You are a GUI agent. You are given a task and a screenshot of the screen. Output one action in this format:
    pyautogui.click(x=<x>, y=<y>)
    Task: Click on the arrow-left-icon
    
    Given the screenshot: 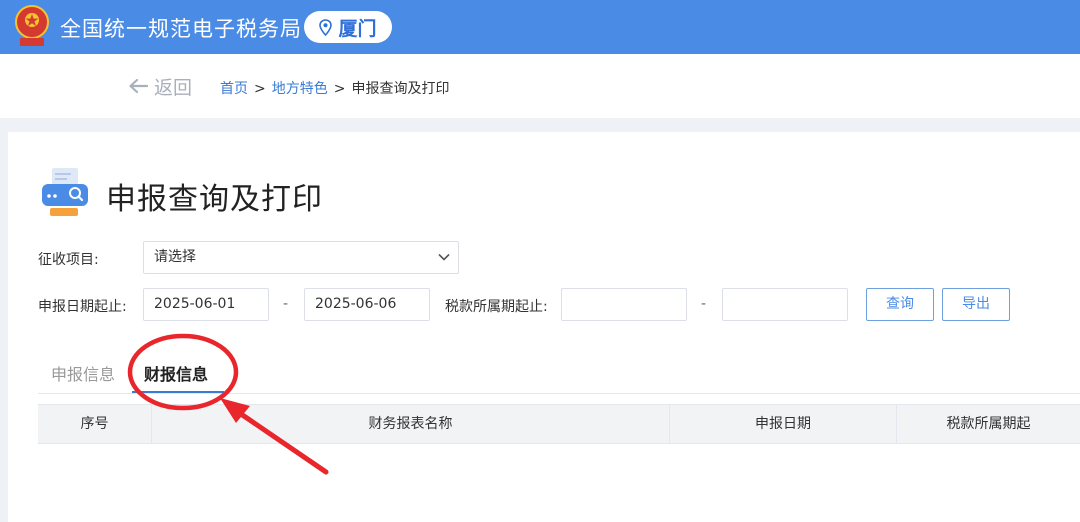 What is the action you would take?
    pyautogui.click(x=138, y=86)
    